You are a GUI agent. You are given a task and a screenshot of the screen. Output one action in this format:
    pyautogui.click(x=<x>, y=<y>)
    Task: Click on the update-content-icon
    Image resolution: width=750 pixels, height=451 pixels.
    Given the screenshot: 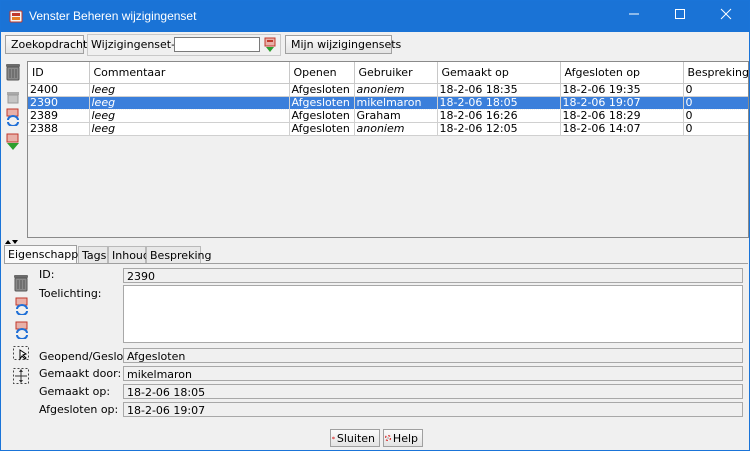 What is the action you would take?
    pyautogui.click(x=22, y=330)
    